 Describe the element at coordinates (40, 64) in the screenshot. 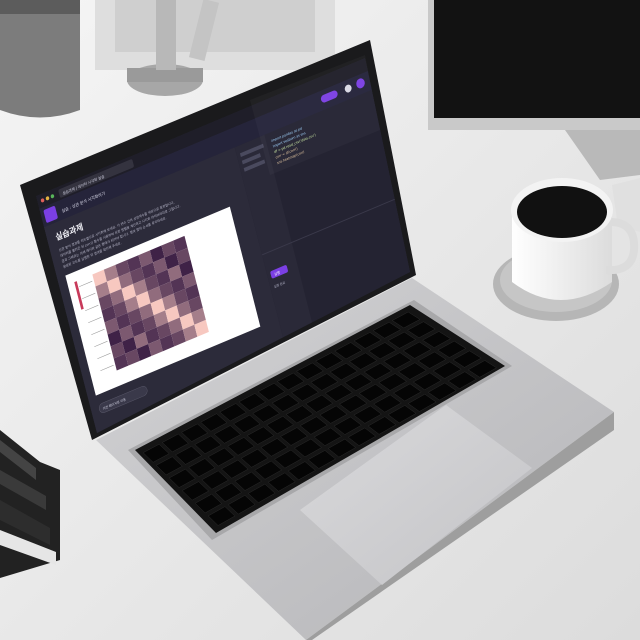

I see `vase` at that location.